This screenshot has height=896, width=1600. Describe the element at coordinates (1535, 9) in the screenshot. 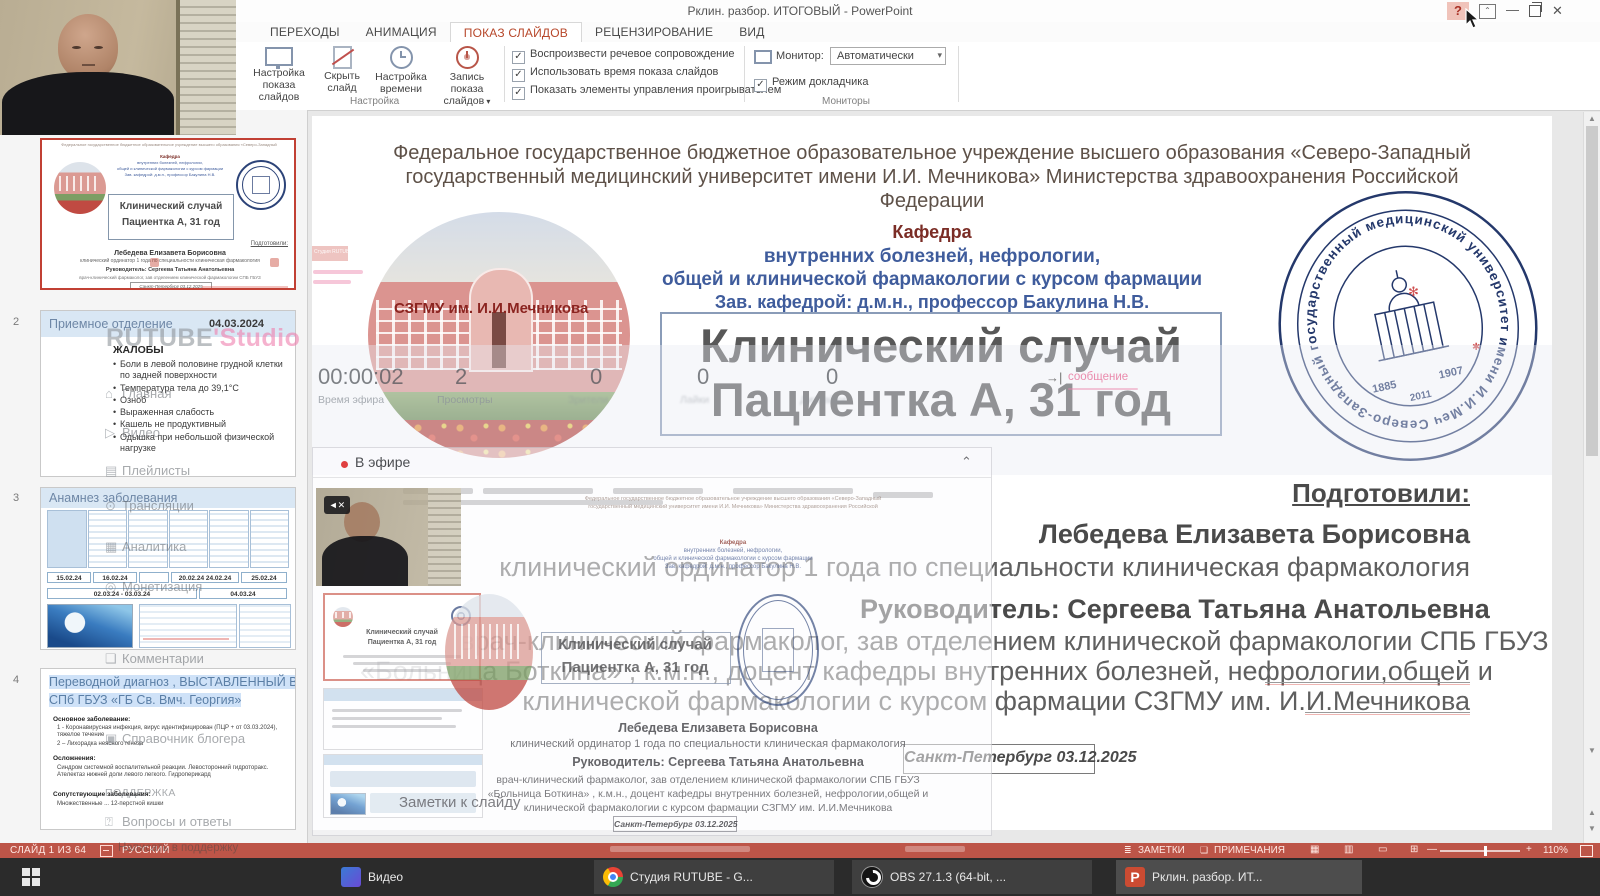

I see `restore-button` at that location.